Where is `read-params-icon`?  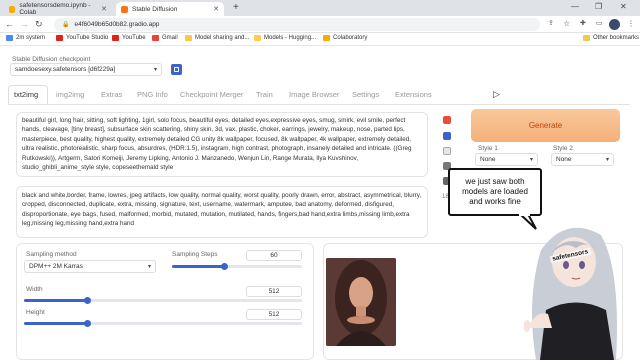
read-params-icon is located at coordinates (447, 136).